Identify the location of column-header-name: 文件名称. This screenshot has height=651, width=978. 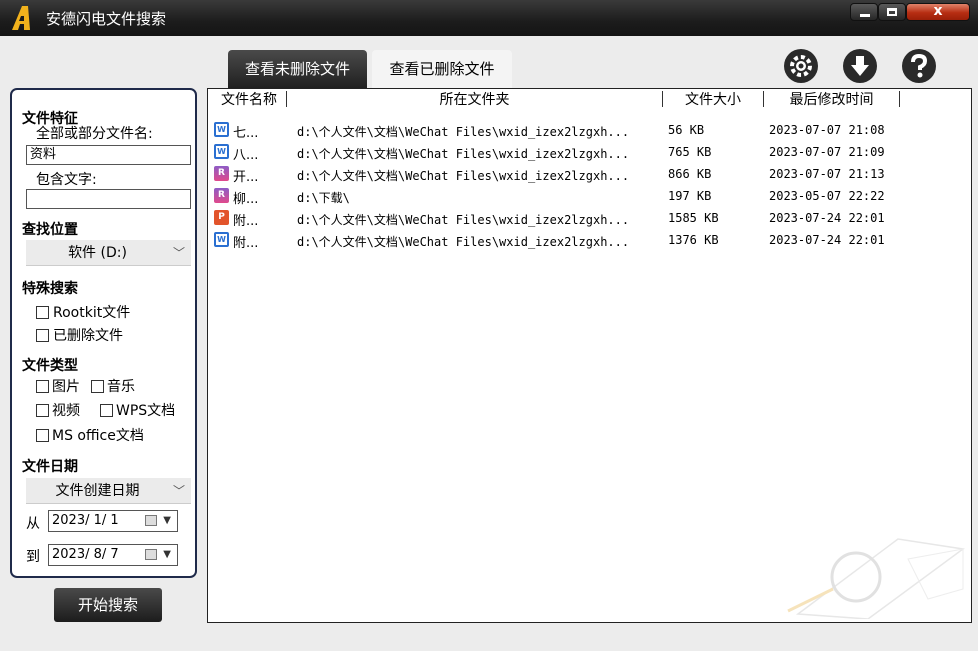
(249, 100).